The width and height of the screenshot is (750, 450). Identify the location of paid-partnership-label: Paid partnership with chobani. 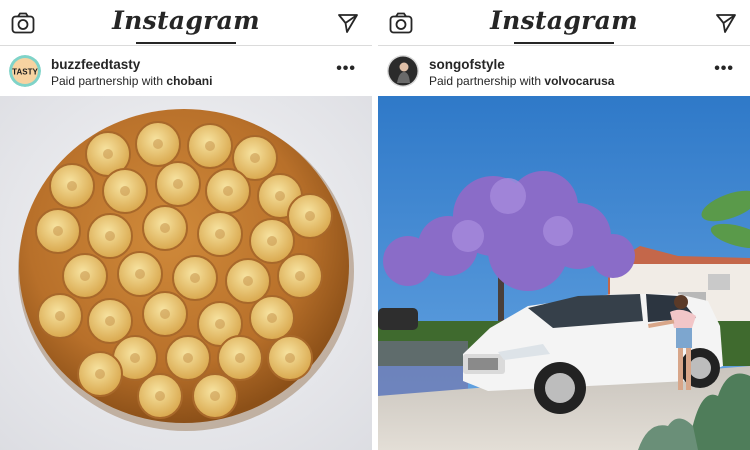
(131, 81).